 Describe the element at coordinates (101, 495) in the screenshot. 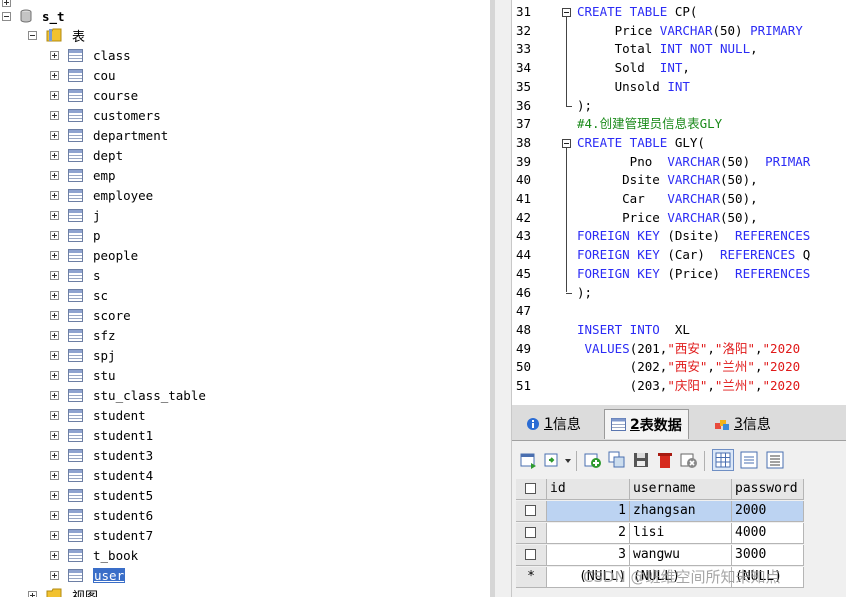

I see `tree-row-table-student5: student5` at that location.